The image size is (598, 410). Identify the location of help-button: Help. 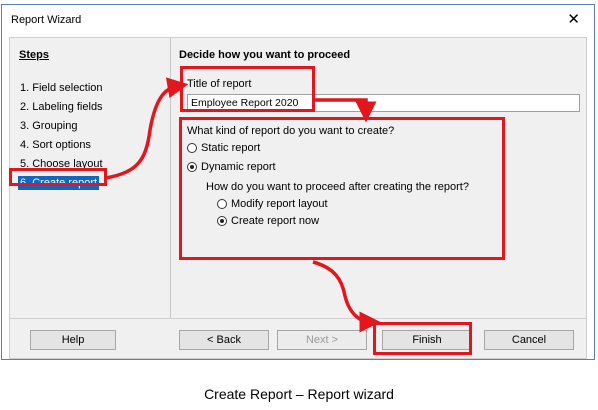
(73, 340).